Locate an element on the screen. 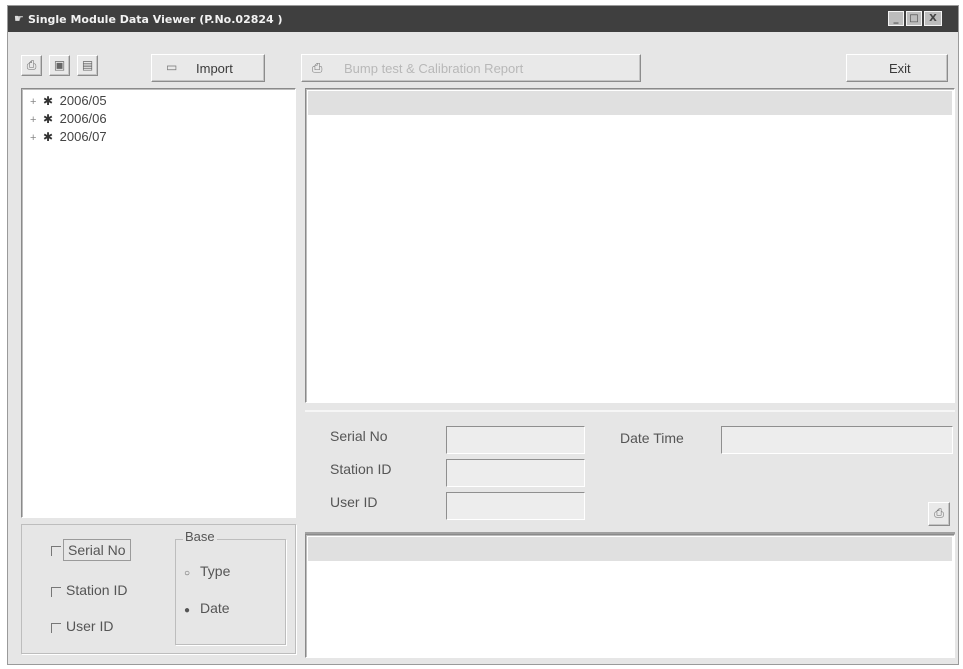 The image size is (963, 669). tree-item-label: 2006/07 is located at coordinates (83, 136).